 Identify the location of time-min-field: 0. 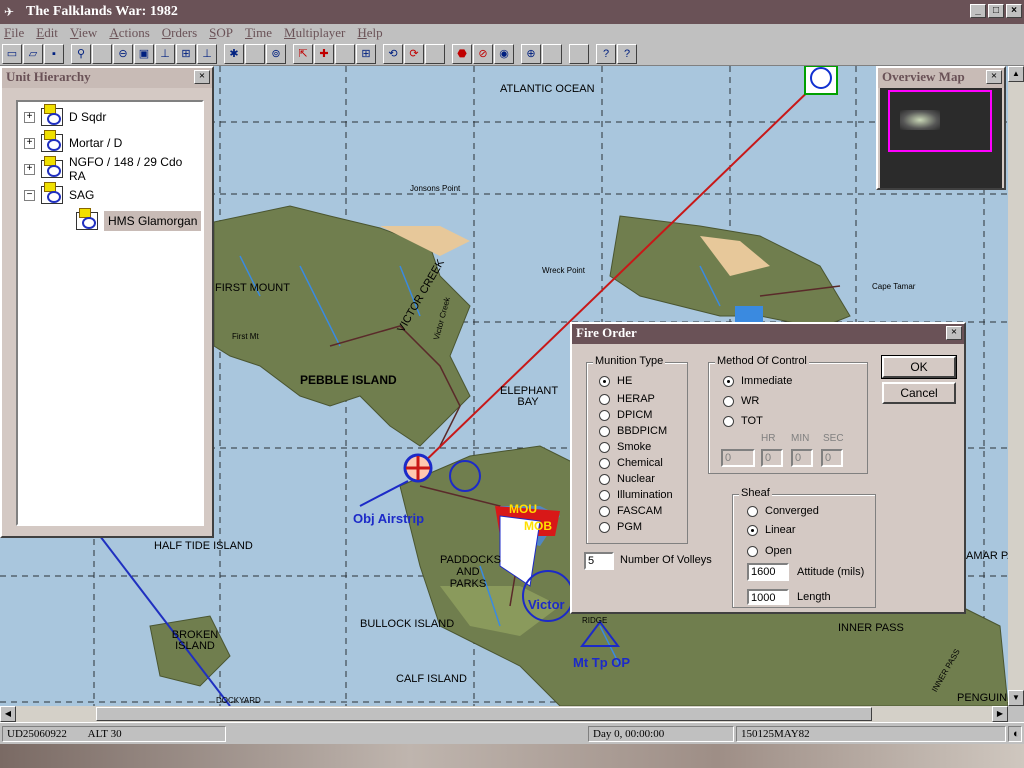
(802, 458).